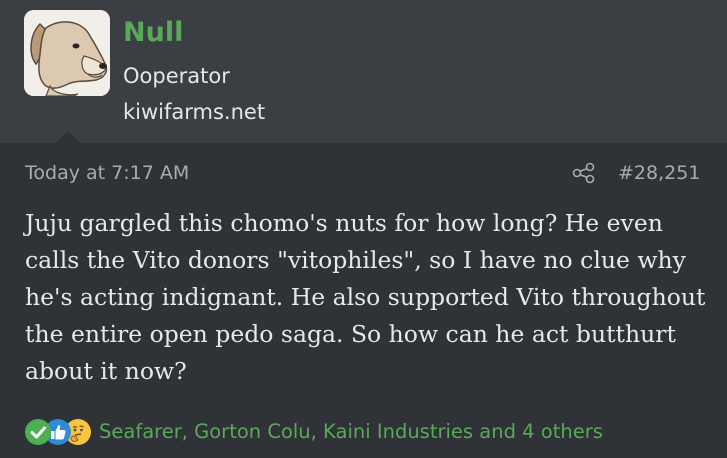 The width and height of the screenshot is (727, 458). I want to click on user-avatar, so click(67, 53).